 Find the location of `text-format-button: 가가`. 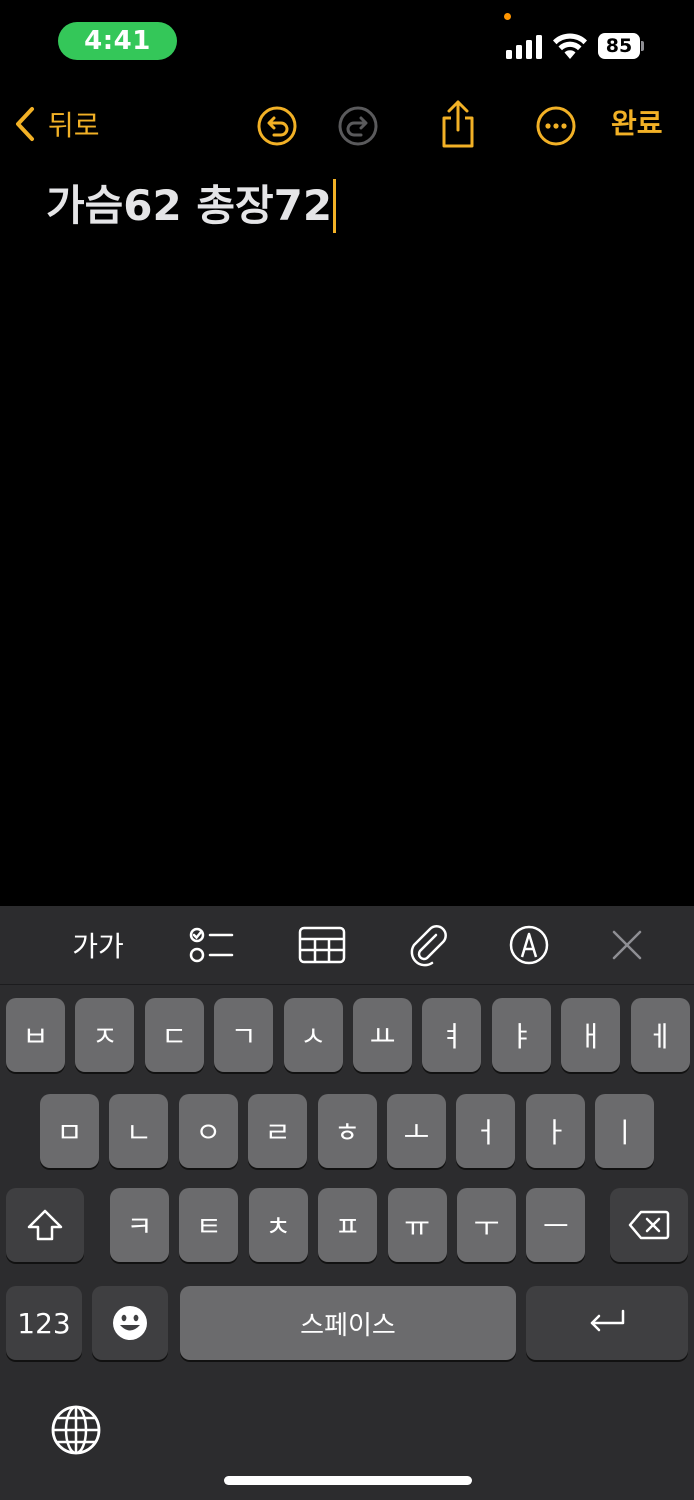

text-format-button: 가가 is located at coordinates (98, 945).